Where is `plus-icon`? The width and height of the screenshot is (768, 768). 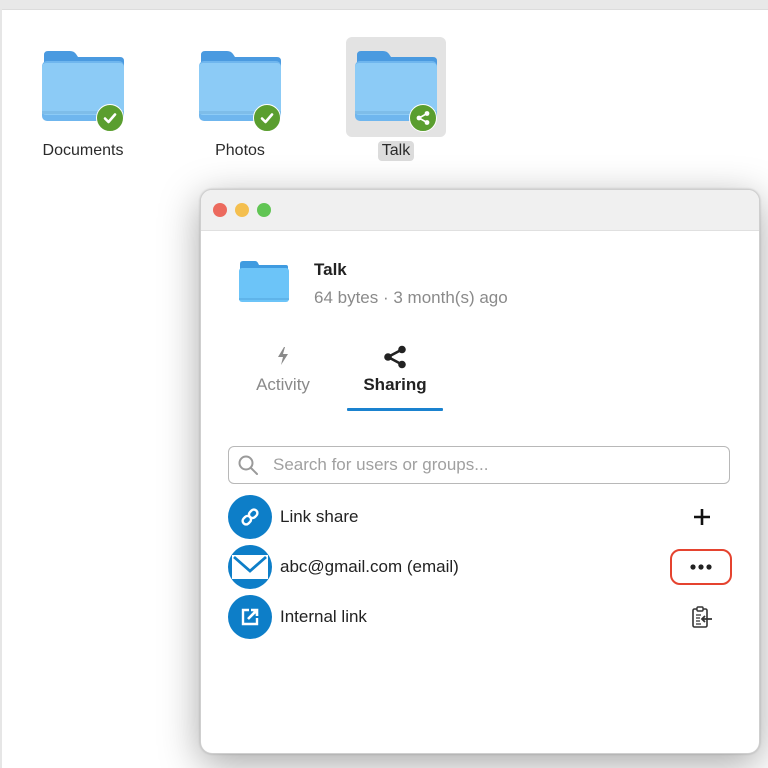
plus-icon is located at coordinates (702, 517).